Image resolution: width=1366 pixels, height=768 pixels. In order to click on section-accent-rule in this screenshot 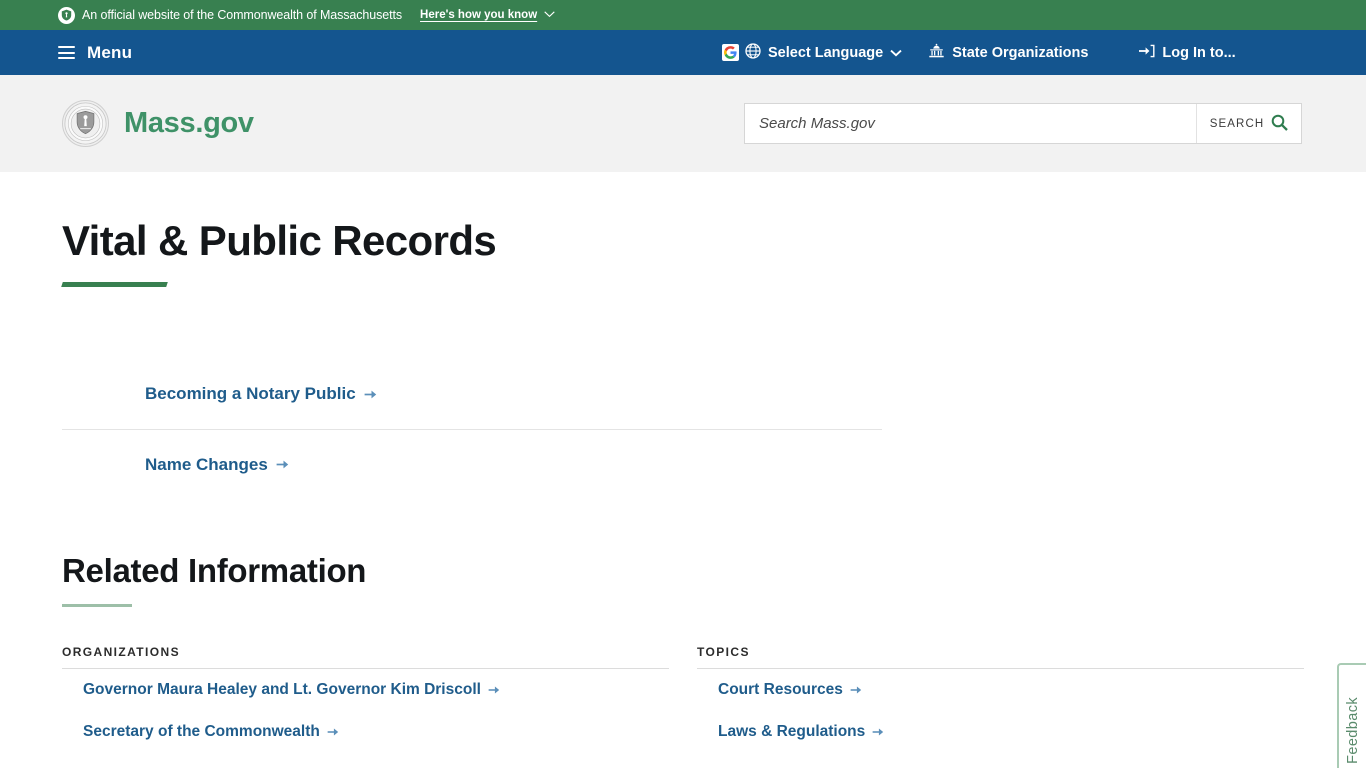, I will do `click(97, 606)`.